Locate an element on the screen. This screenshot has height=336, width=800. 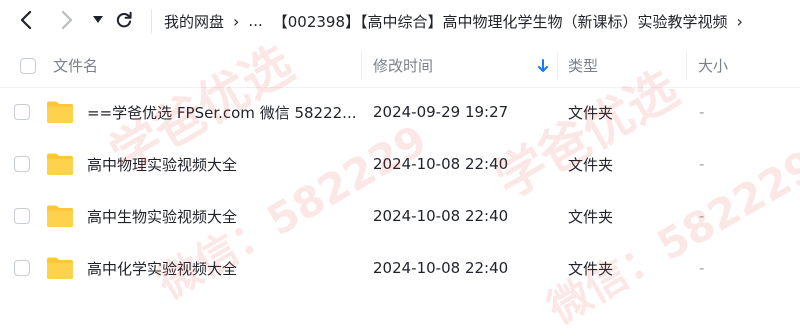
file-name: 高中物理实验视频大全 is located at coordinates (162, 164).